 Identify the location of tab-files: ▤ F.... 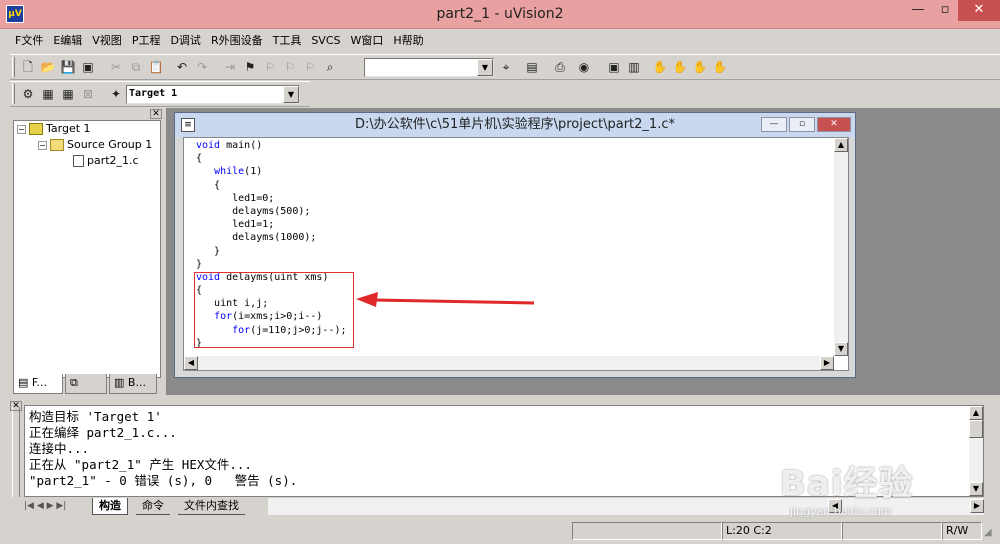
(38, 384).